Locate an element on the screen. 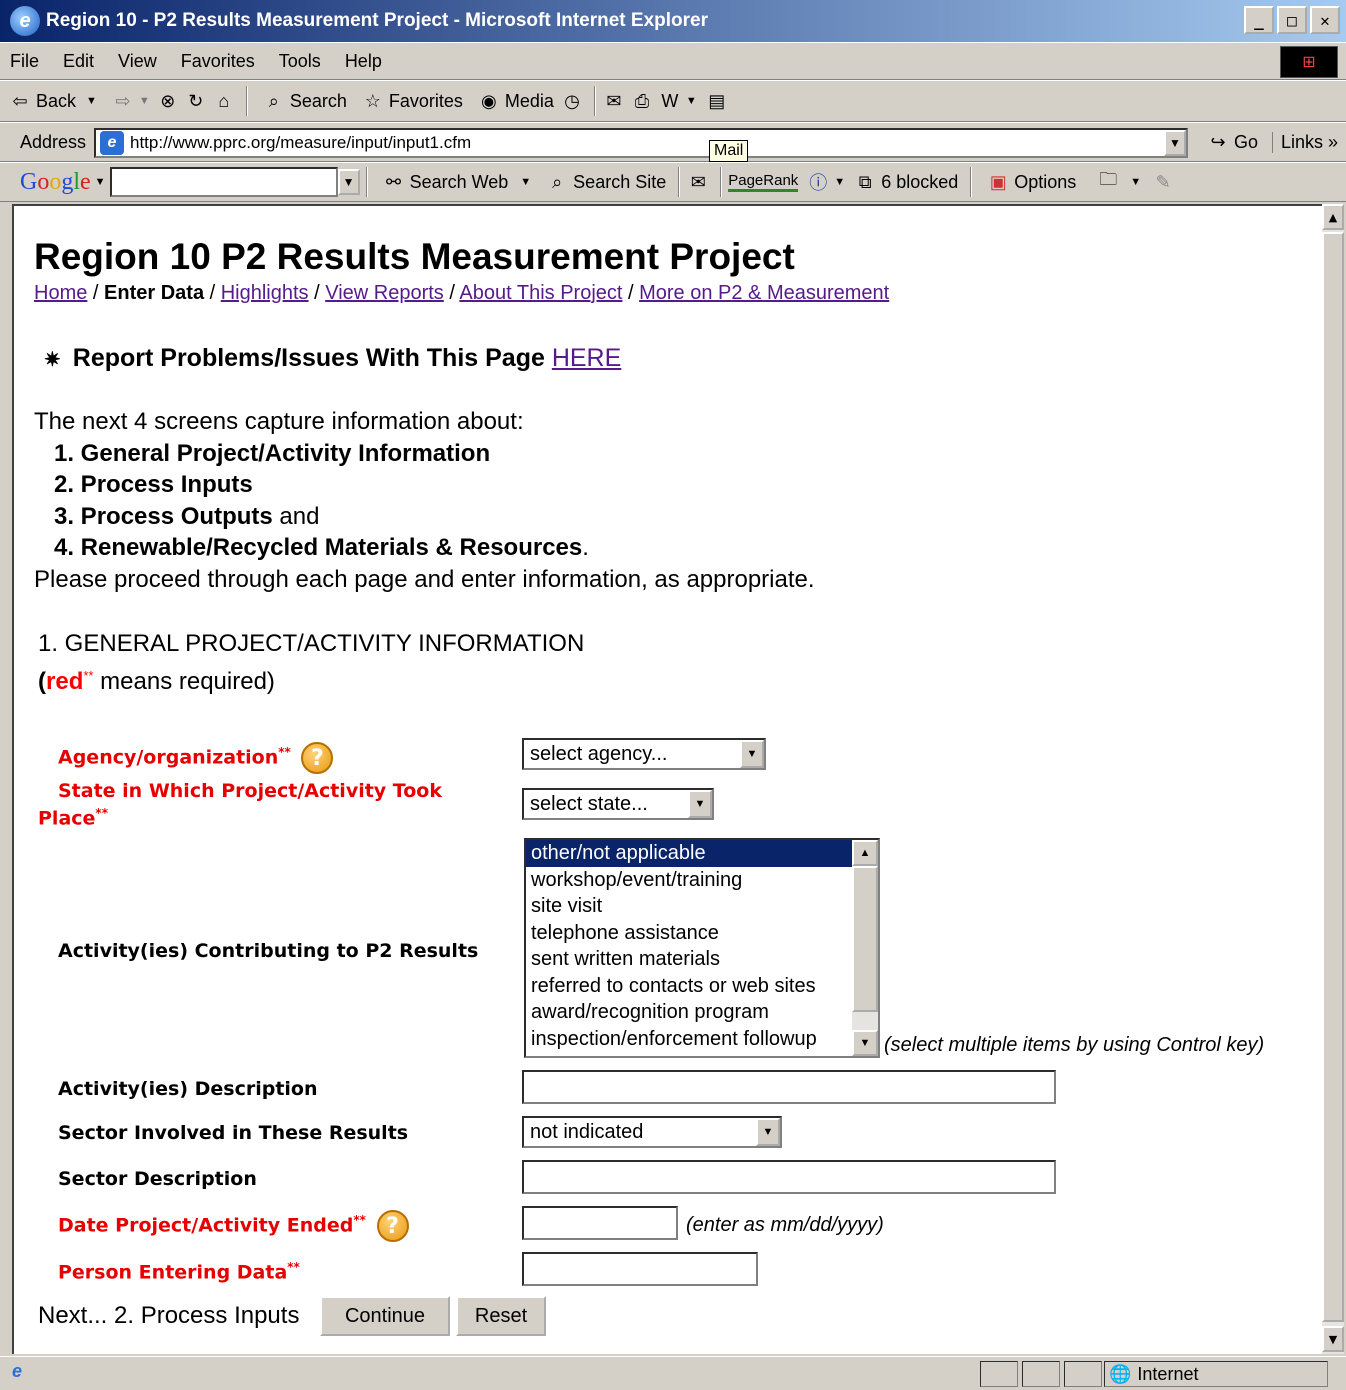 This screenshot has width=1346, height=1390. reset-button: Reset is located at coordinates (501, 1316).